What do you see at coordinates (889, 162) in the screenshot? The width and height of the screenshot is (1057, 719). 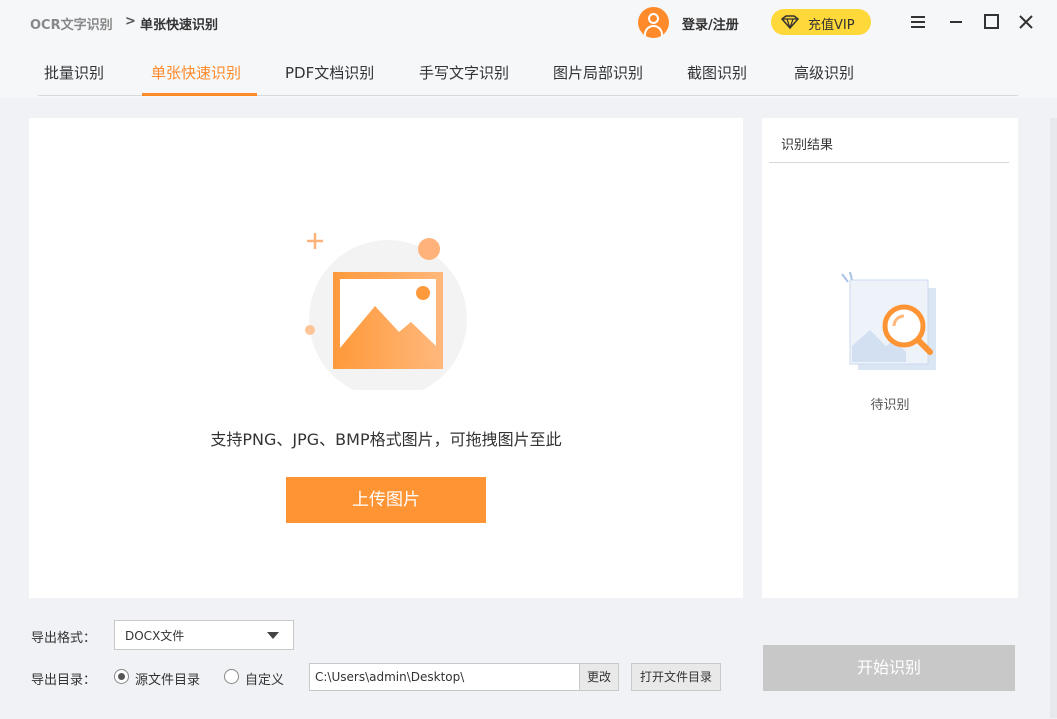 I see `result-divider` at bounding box center [889, 162].